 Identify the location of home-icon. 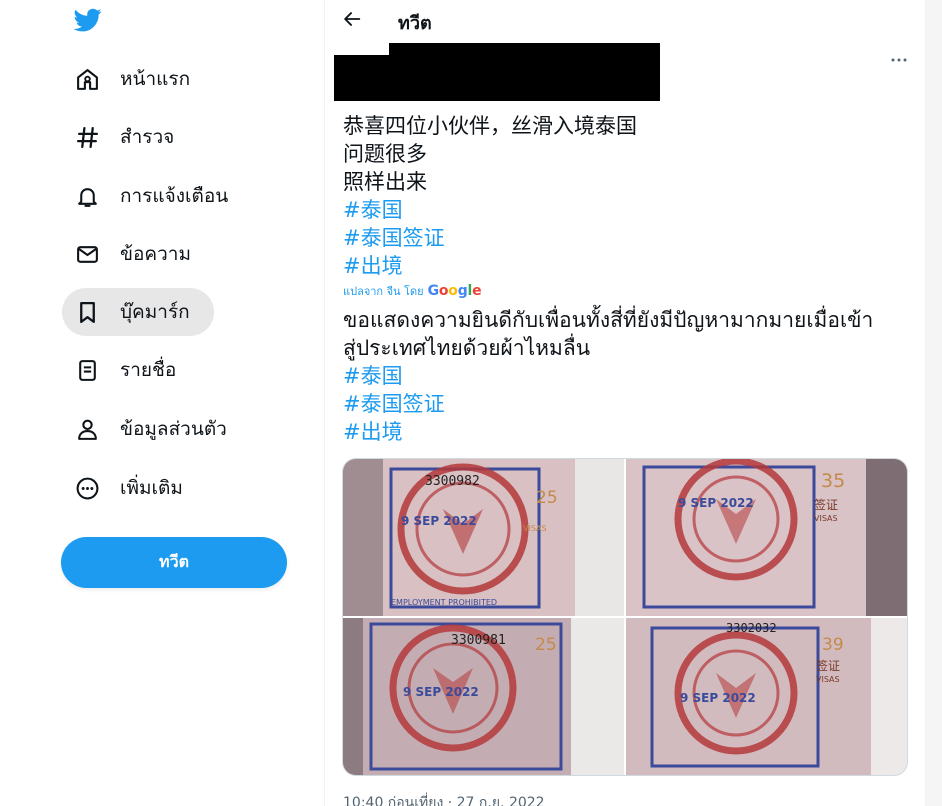
(87, 79).